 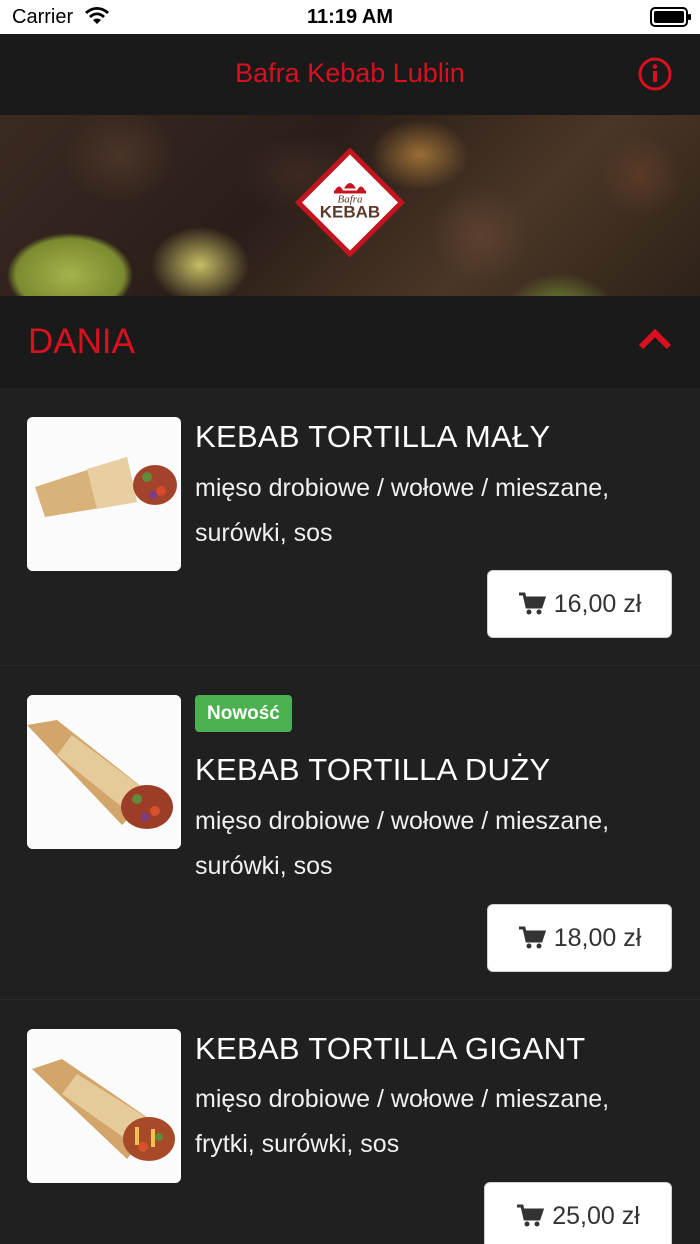 I want to click on battery-icon, so click(x=671, y=19).